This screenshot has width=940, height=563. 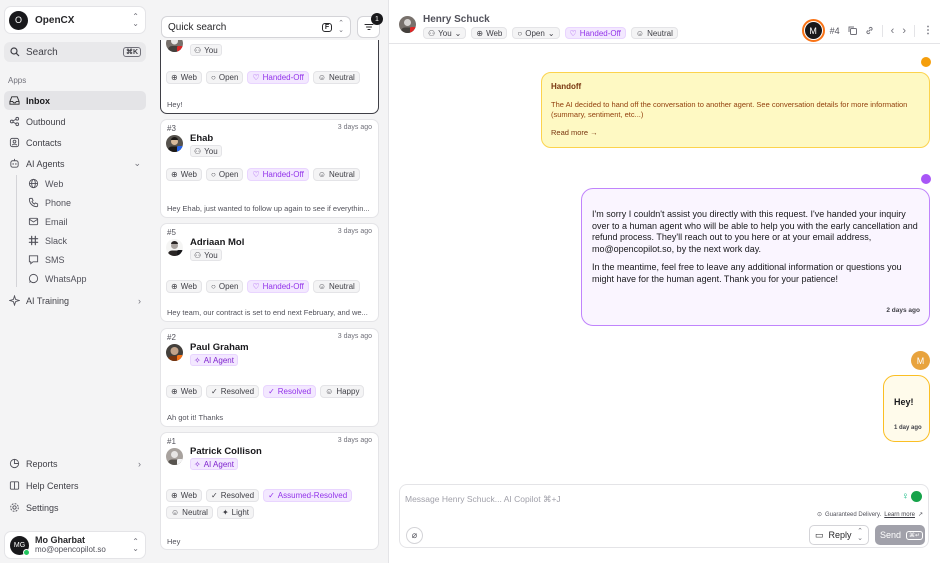 What do you see at coordinates (75, 52) in the screenshot?
I see `search-button: Search ⌘K` at bounding box center [75, 52].